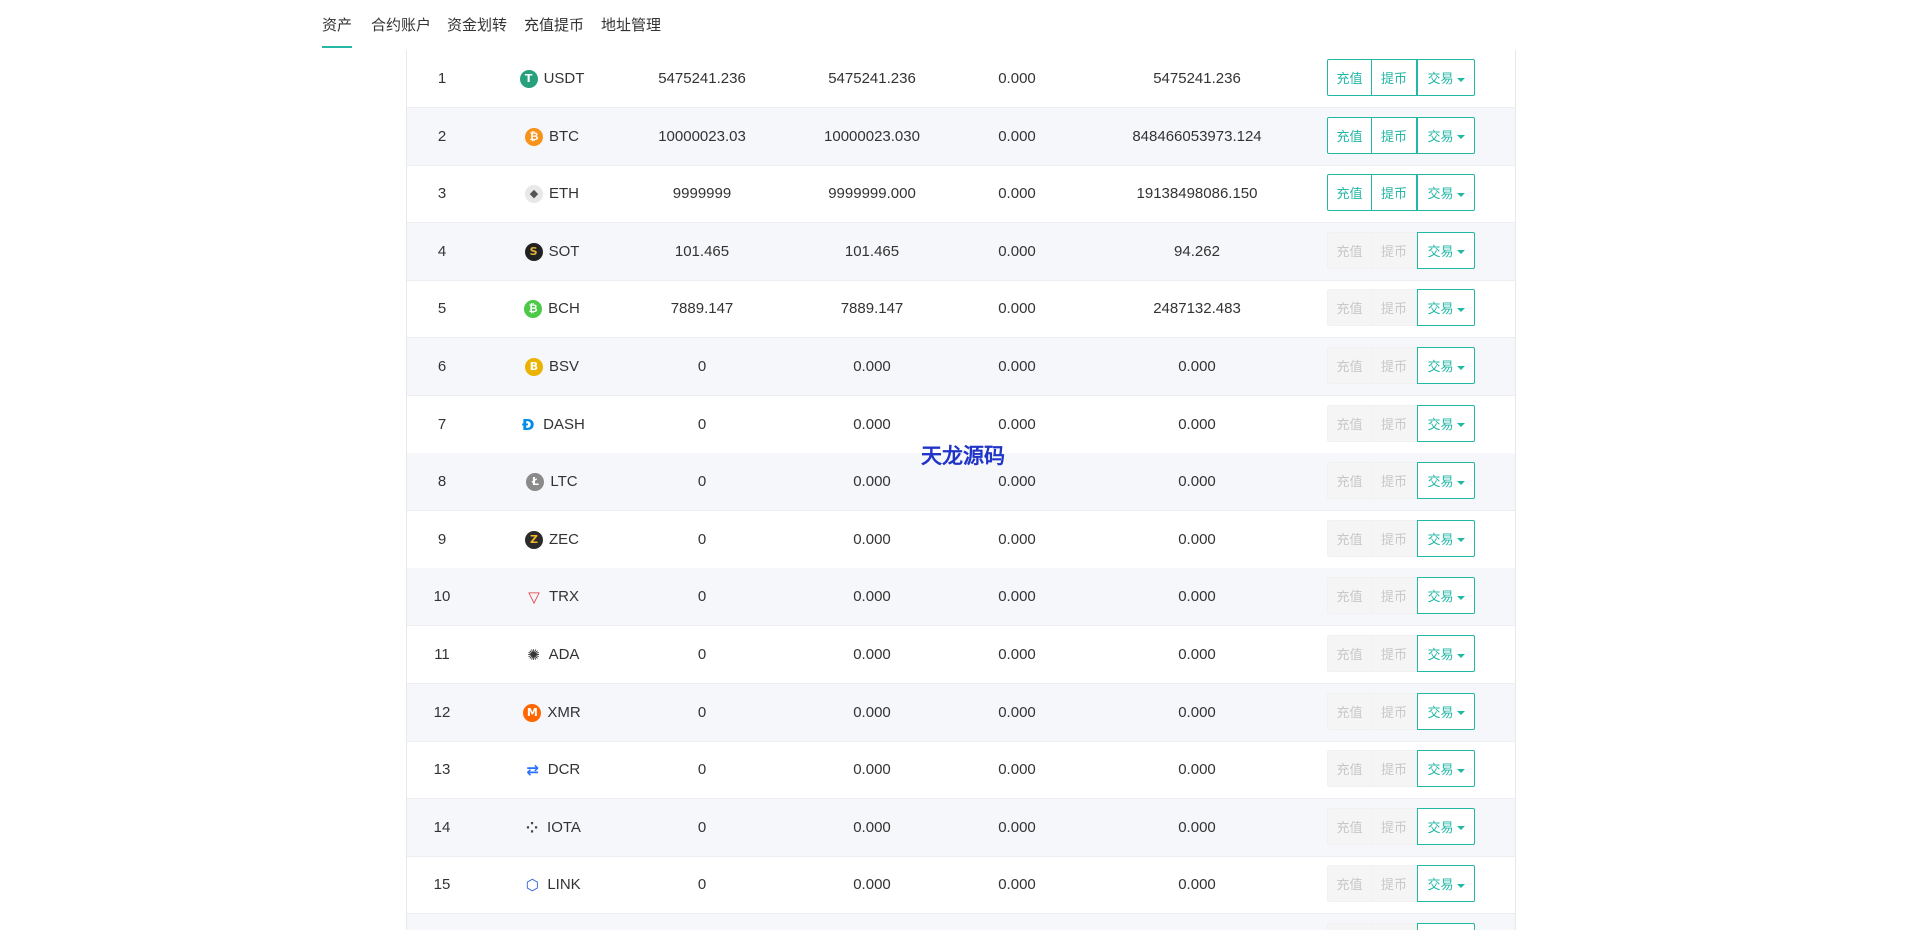 The width and height of the screenshot is (1913, 930). I want to click on coin-label: Z ZEC, so click(552, 540).